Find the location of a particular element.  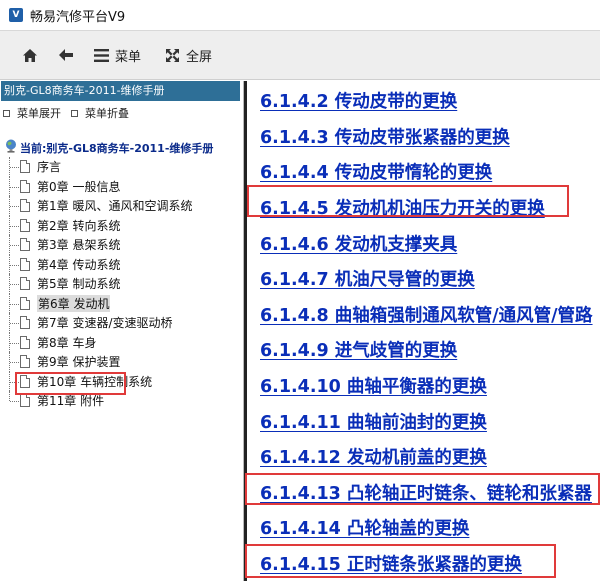

menu-button: 菜单 is located at coordinates (117, 55).